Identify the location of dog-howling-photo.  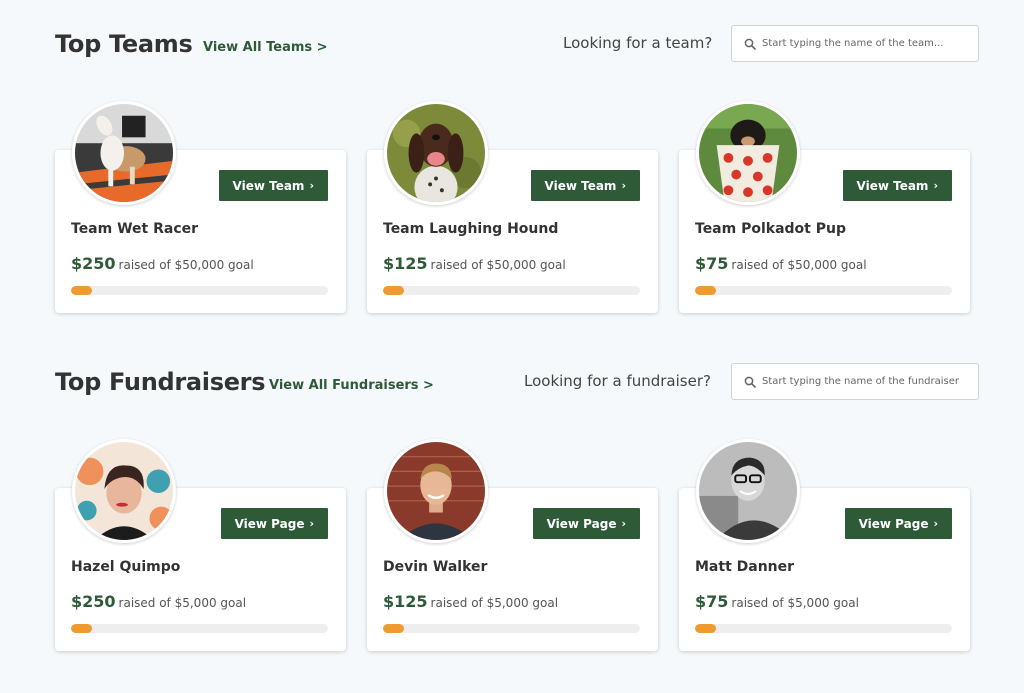
(124, 153).